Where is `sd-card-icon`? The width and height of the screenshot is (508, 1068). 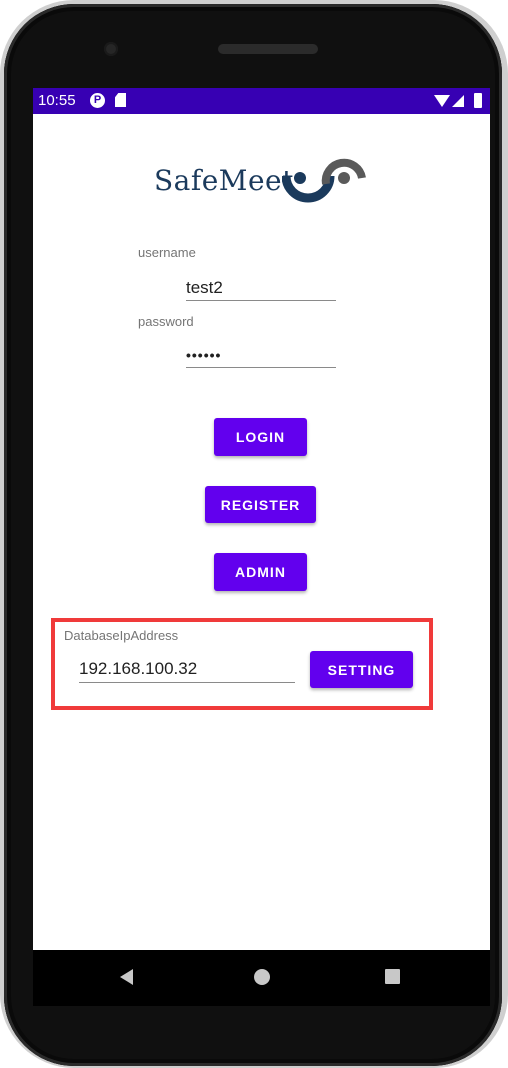 sd-card-icon is located at coordinates (120, 100).